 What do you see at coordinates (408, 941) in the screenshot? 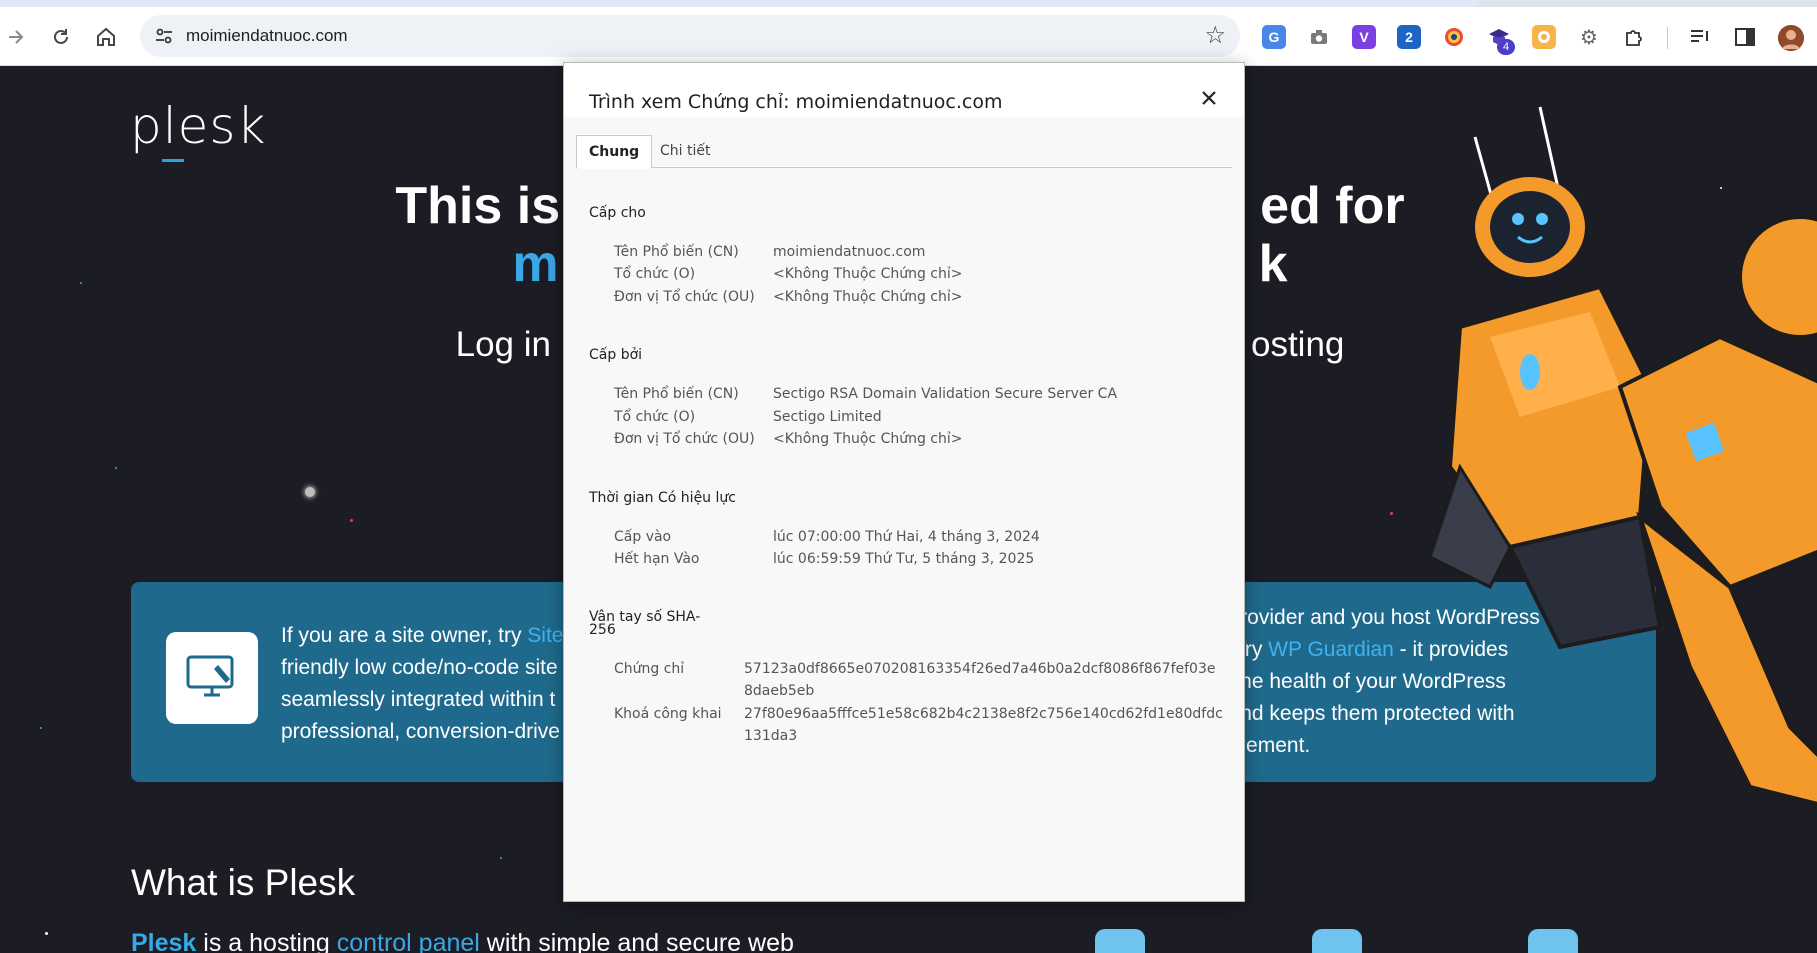
I see `control-panel-link: control panel` at bounding box center [408, 941].